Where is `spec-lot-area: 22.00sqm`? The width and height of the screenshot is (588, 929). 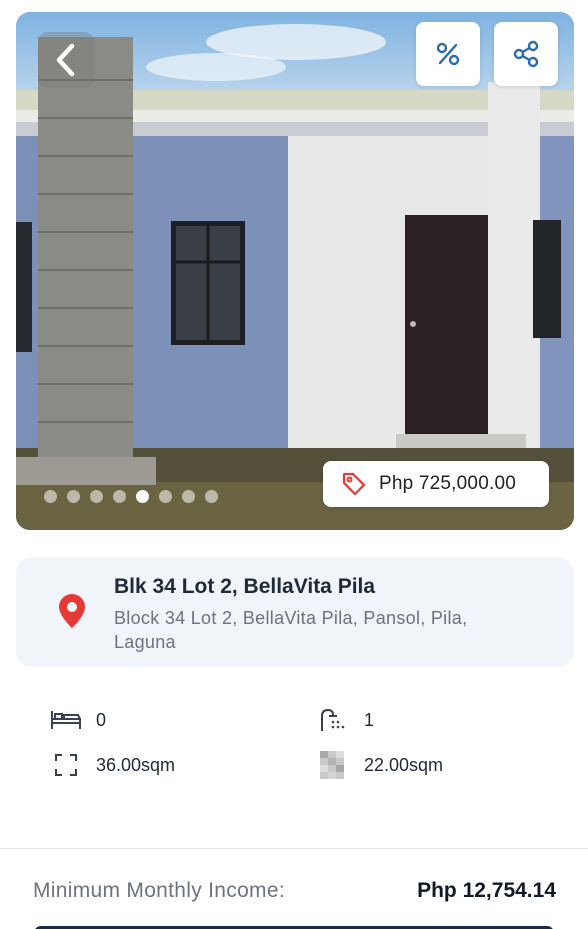 spec-lot-area: 22.00sqm is located at coordinates (379, 765).